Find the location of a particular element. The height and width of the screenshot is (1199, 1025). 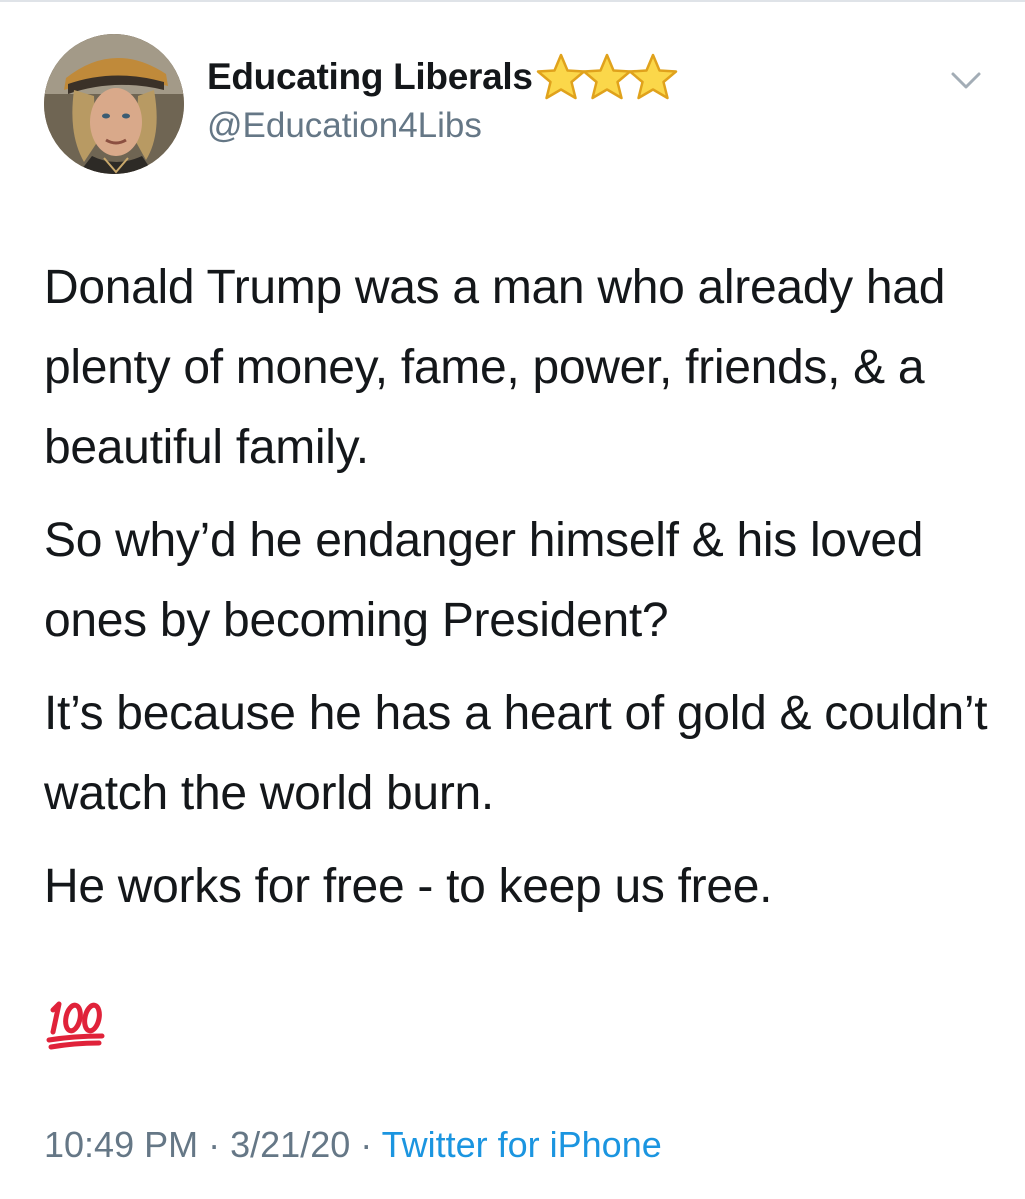

tweet-date: 3/21/20 is located at coordinates (290, 1144).